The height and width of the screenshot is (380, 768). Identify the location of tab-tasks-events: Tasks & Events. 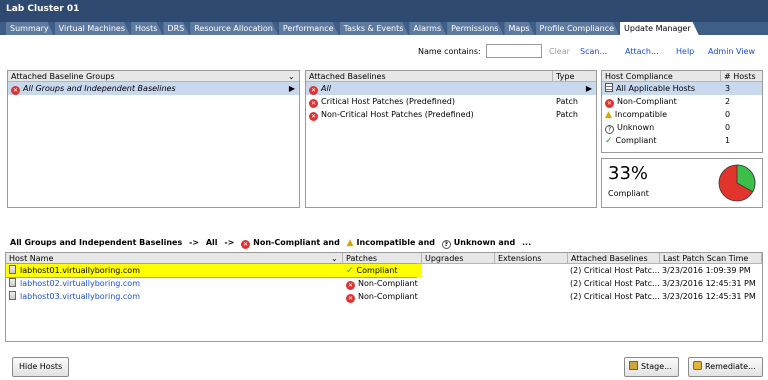
(374, 28).